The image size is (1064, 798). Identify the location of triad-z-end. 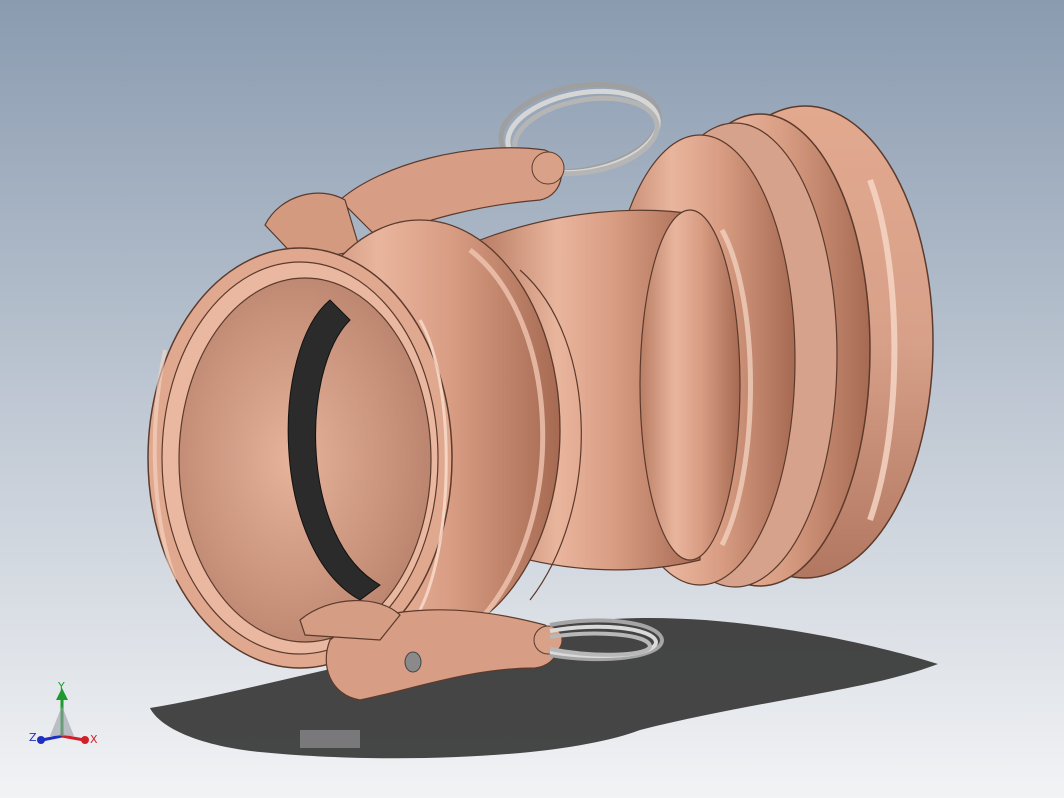
(41, 740).